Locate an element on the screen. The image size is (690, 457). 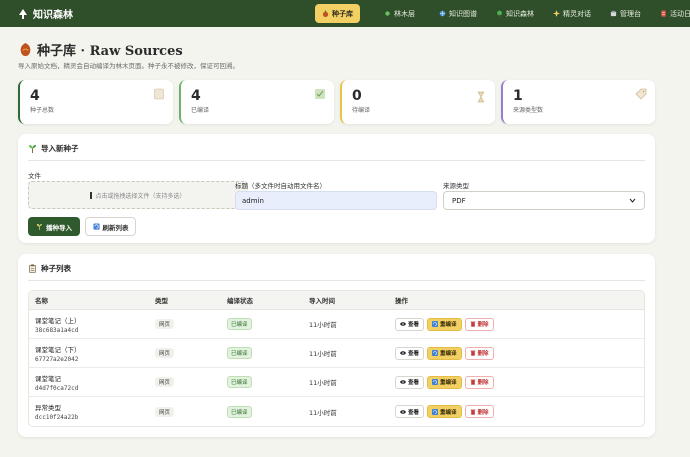
nav-item-knowledge-forest: 知识森林 is located at coordinates (515, 13).